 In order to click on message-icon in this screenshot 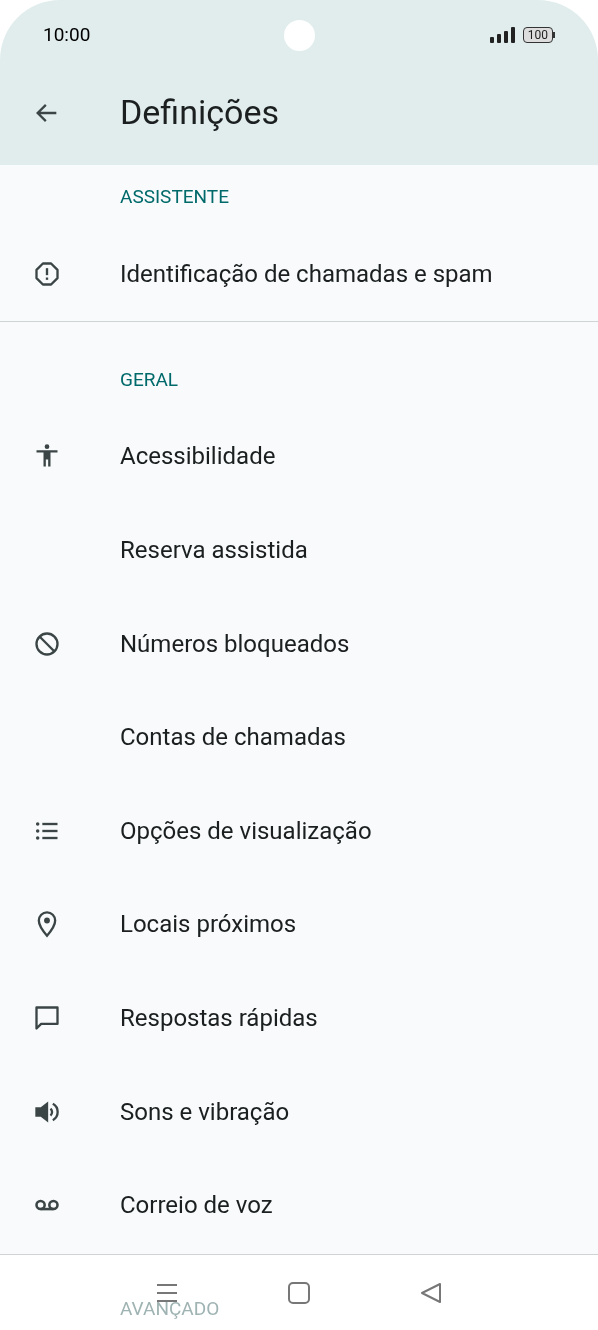, I will do `click(47, 1017)`.